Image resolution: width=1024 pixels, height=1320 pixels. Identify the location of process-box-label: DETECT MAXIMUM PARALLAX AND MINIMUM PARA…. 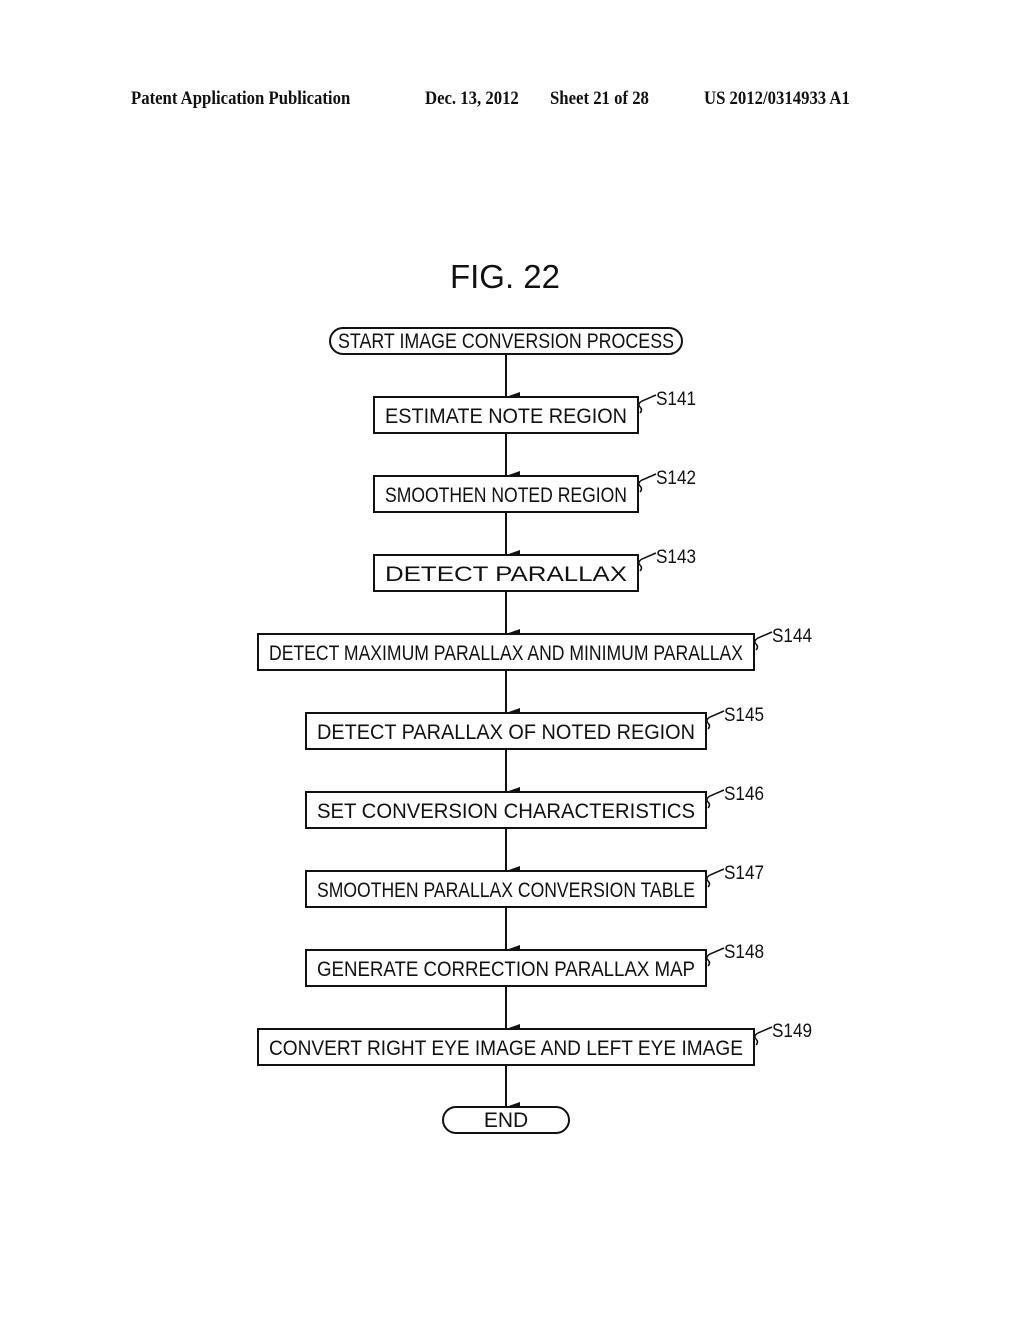
(506, 653).